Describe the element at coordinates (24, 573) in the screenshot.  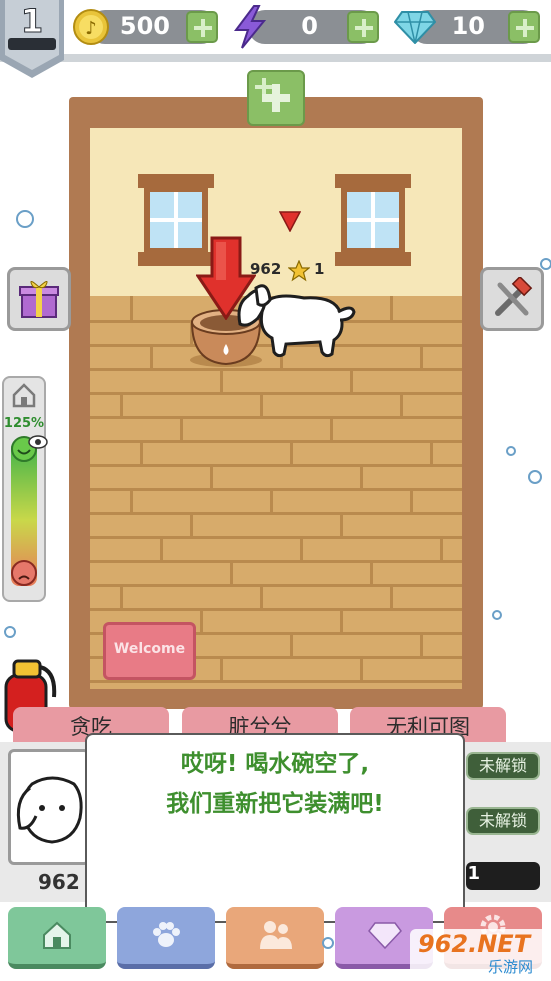
I see `sad-face-icon` at that location.